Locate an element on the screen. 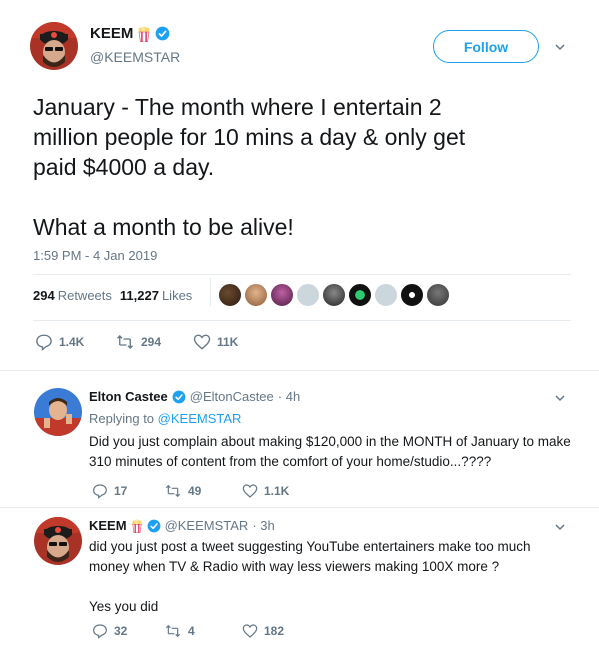  like-button: 11K is located at coordinates (215, 342).